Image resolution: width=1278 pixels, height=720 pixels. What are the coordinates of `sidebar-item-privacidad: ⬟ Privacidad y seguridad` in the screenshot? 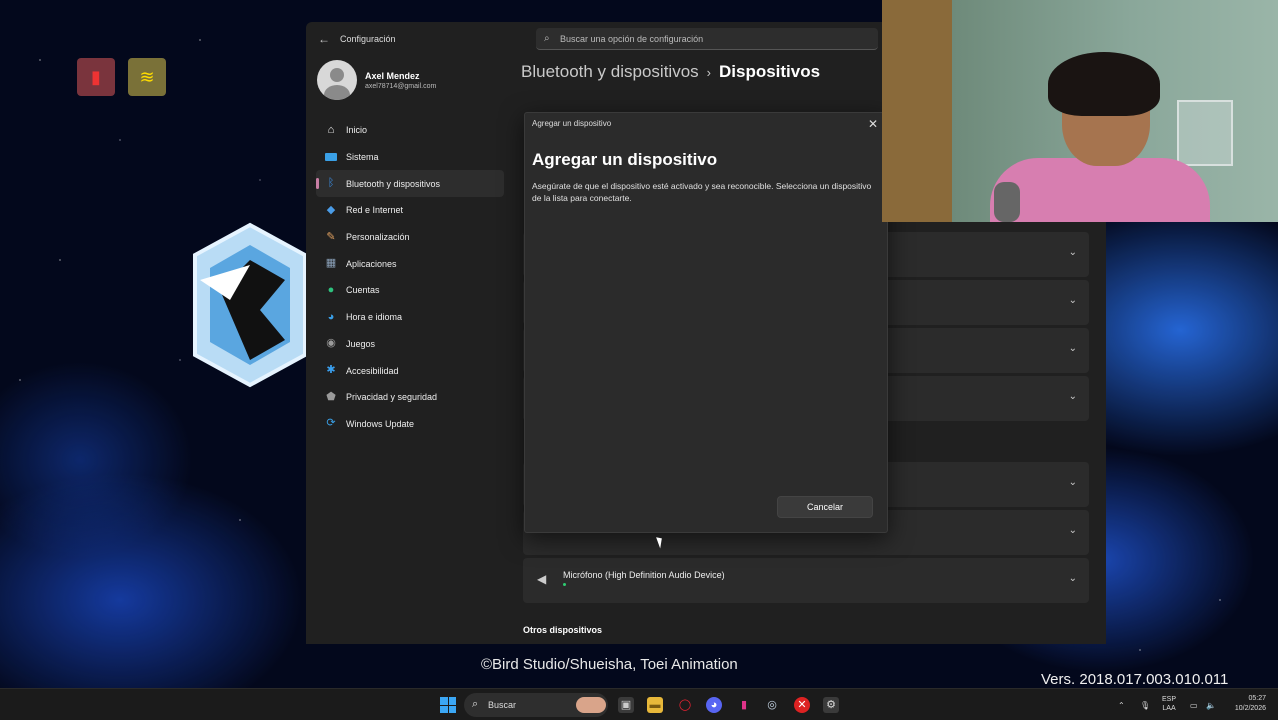 It's located at (410, 397).